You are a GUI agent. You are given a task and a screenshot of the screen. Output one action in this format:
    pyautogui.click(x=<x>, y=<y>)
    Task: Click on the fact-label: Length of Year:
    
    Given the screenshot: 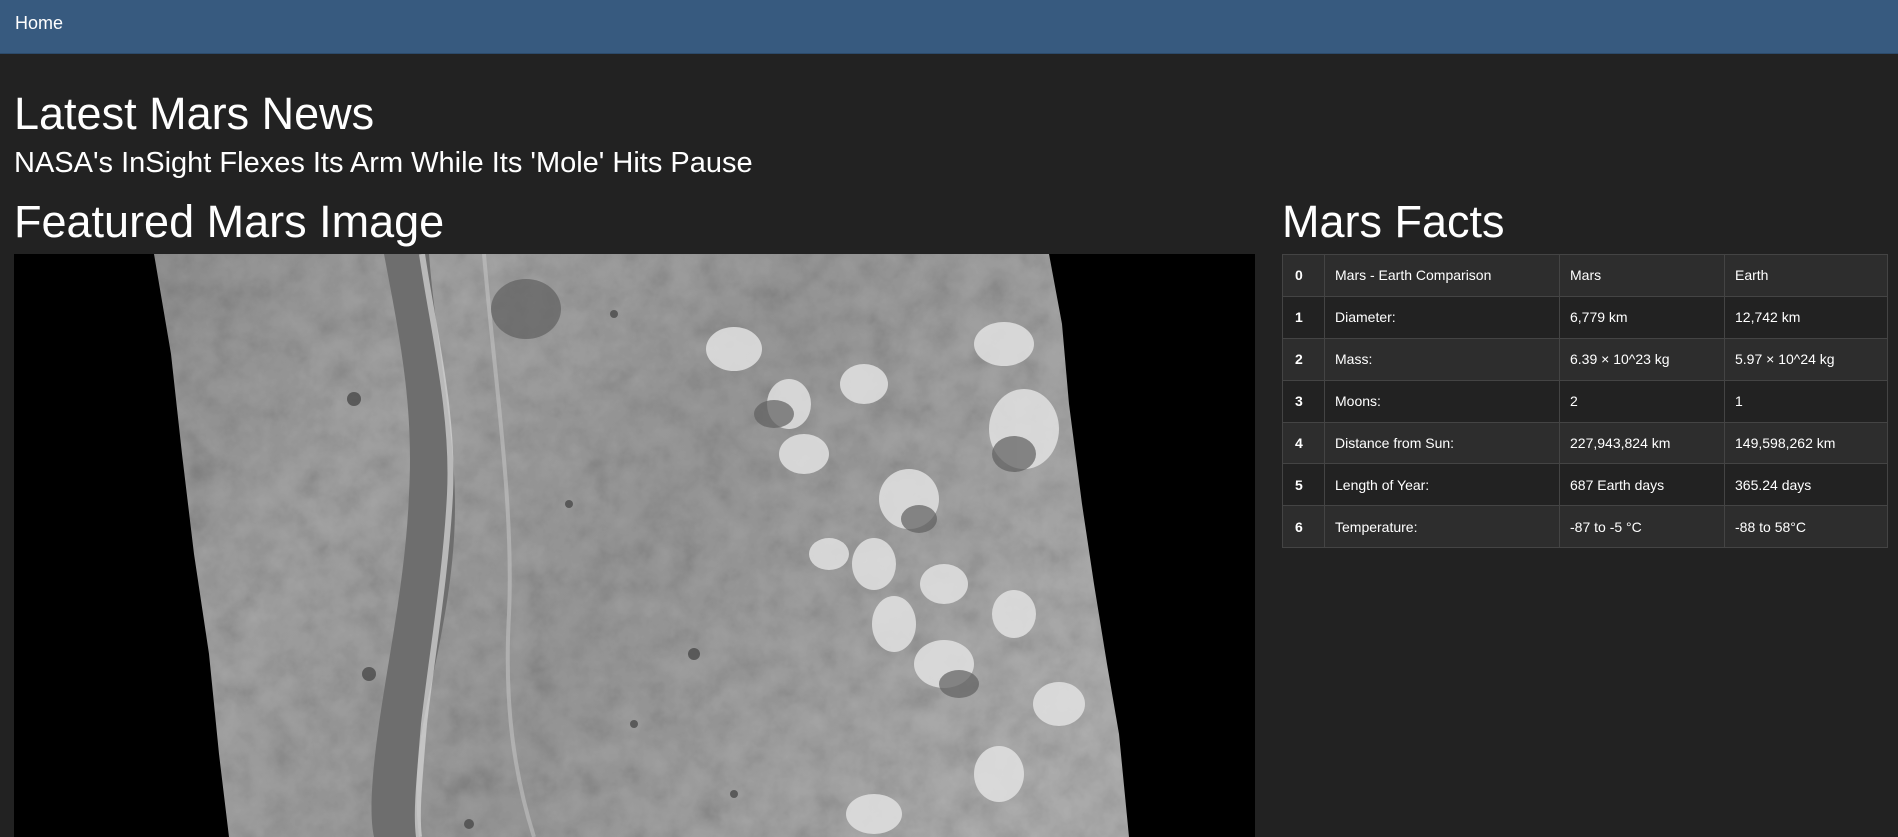 What is the action you would take?
    pyautogui.click(x=1442, y=485)
    